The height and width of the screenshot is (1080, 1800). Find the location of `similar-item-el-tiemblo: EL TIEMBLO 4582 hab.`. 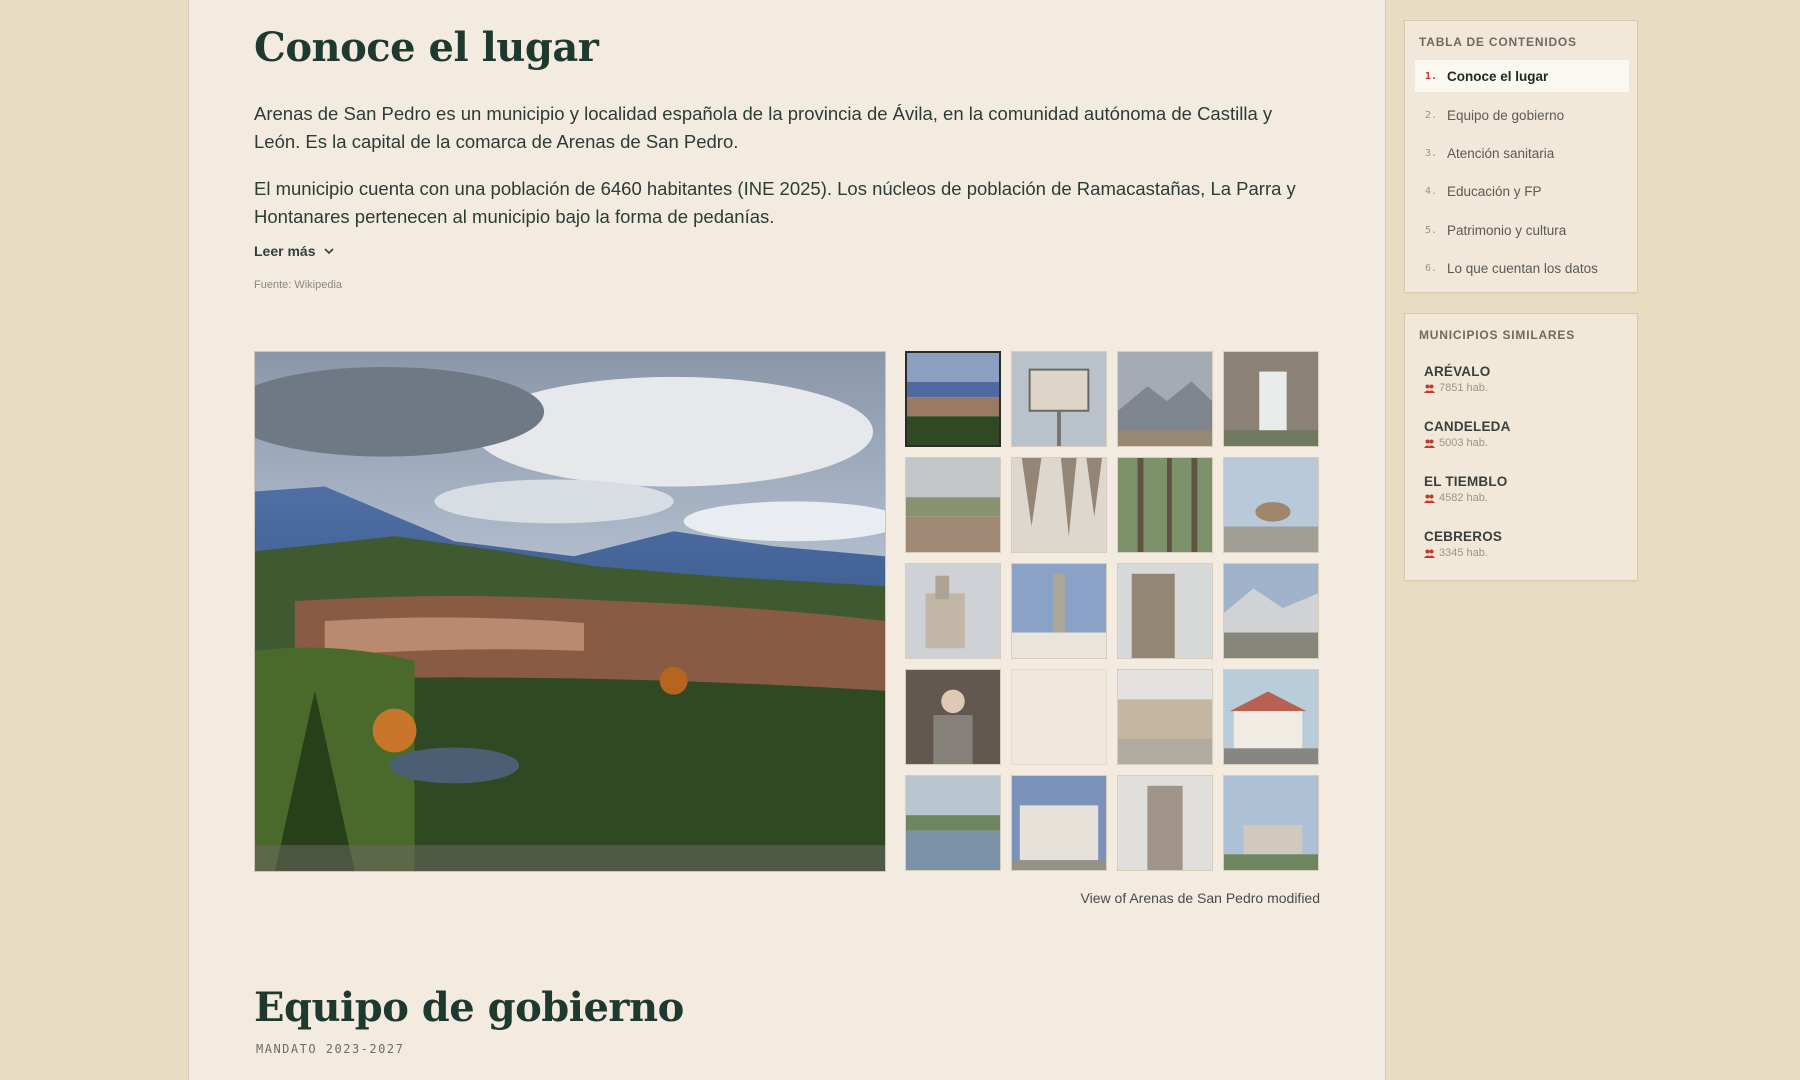

similar-item-el-tiemblo: EL TIEMBLO 4582 hab. is located at coordinates (1524, 489).